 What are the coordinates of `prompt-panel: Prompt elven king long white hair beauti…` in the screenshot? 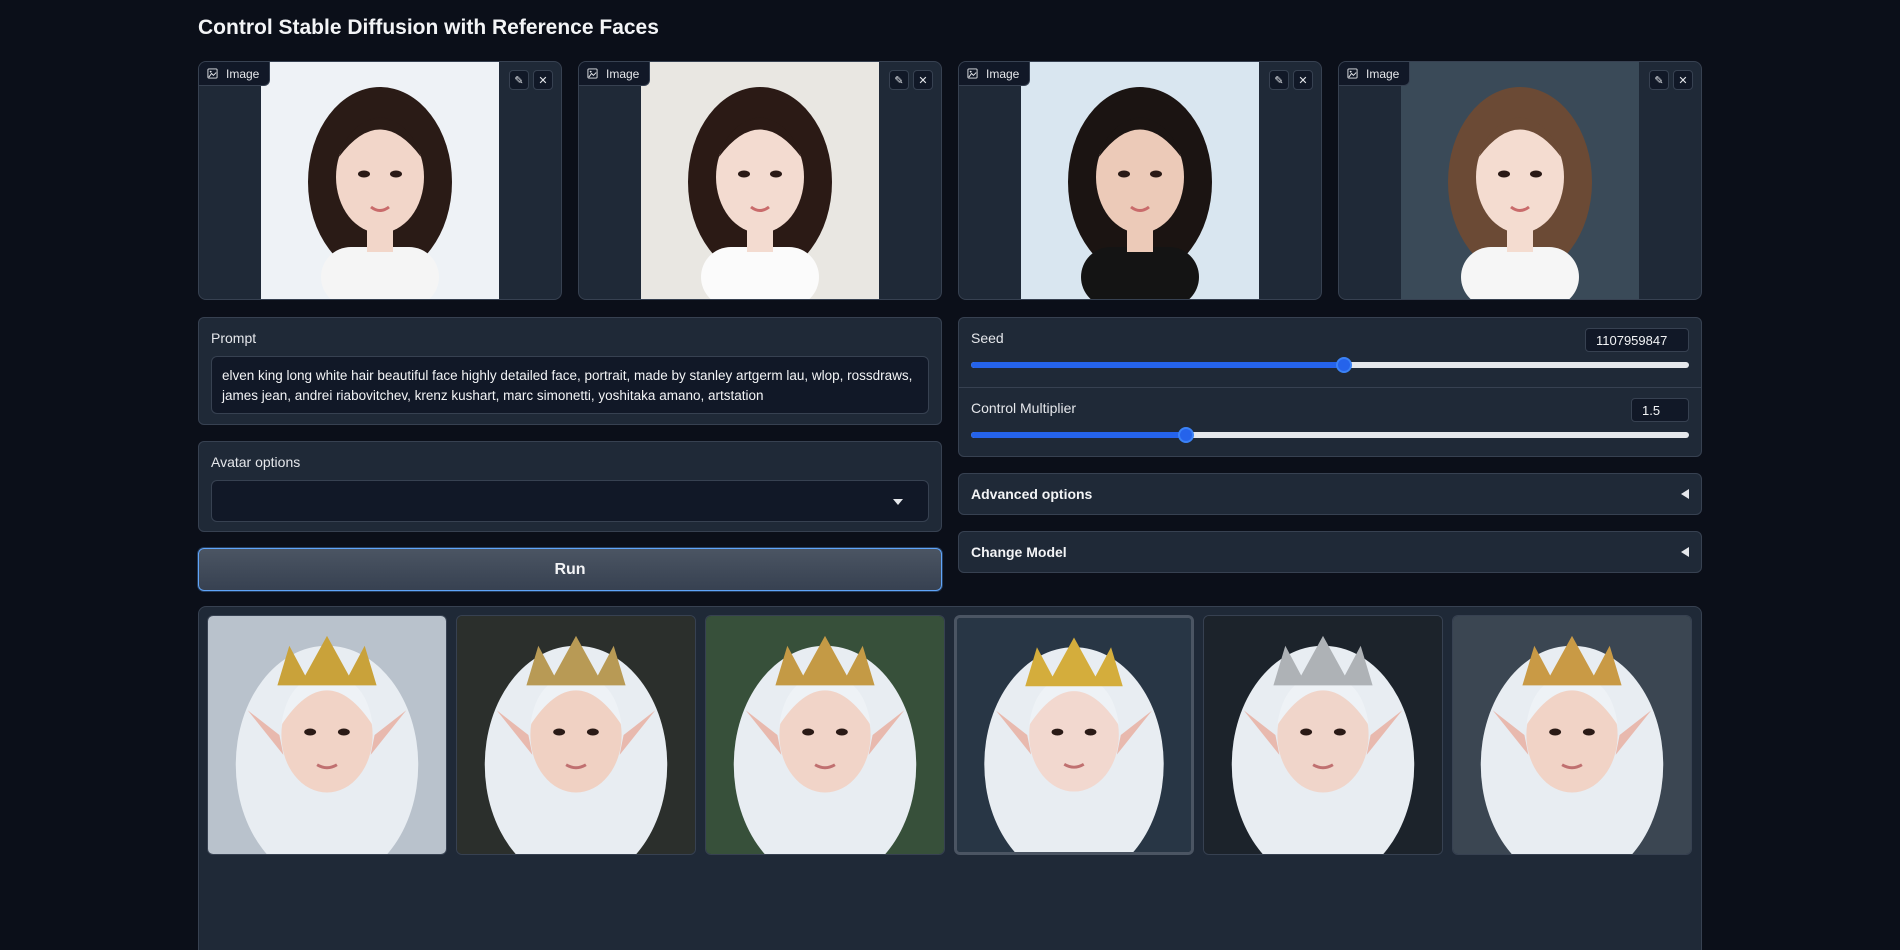 It's located at (570, 371).